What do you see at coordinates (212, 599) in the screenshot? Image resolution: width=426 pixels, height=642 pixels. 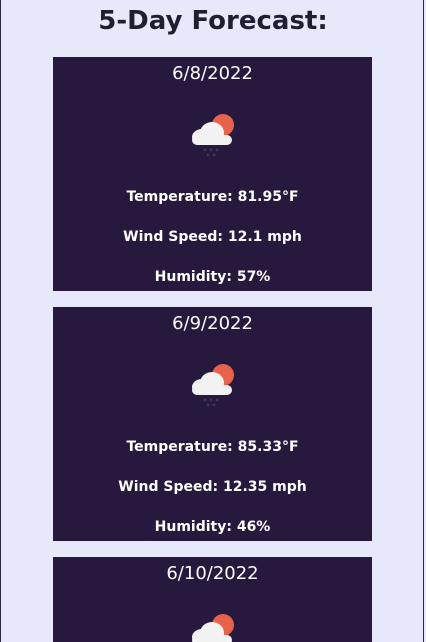 I see `forecast-card: 6/10/2022` at bounding box center [212, 599].